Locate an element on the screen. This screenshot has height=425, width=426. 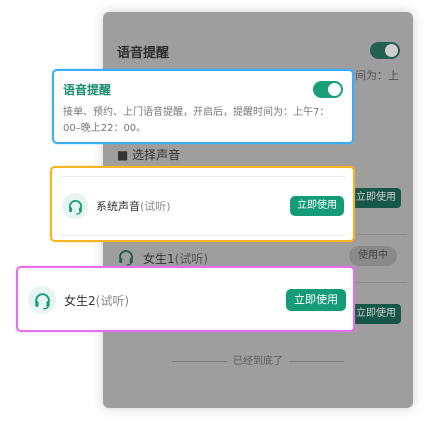
panel-use-button-2: 立即使用 is located at coordinates (376, 314).